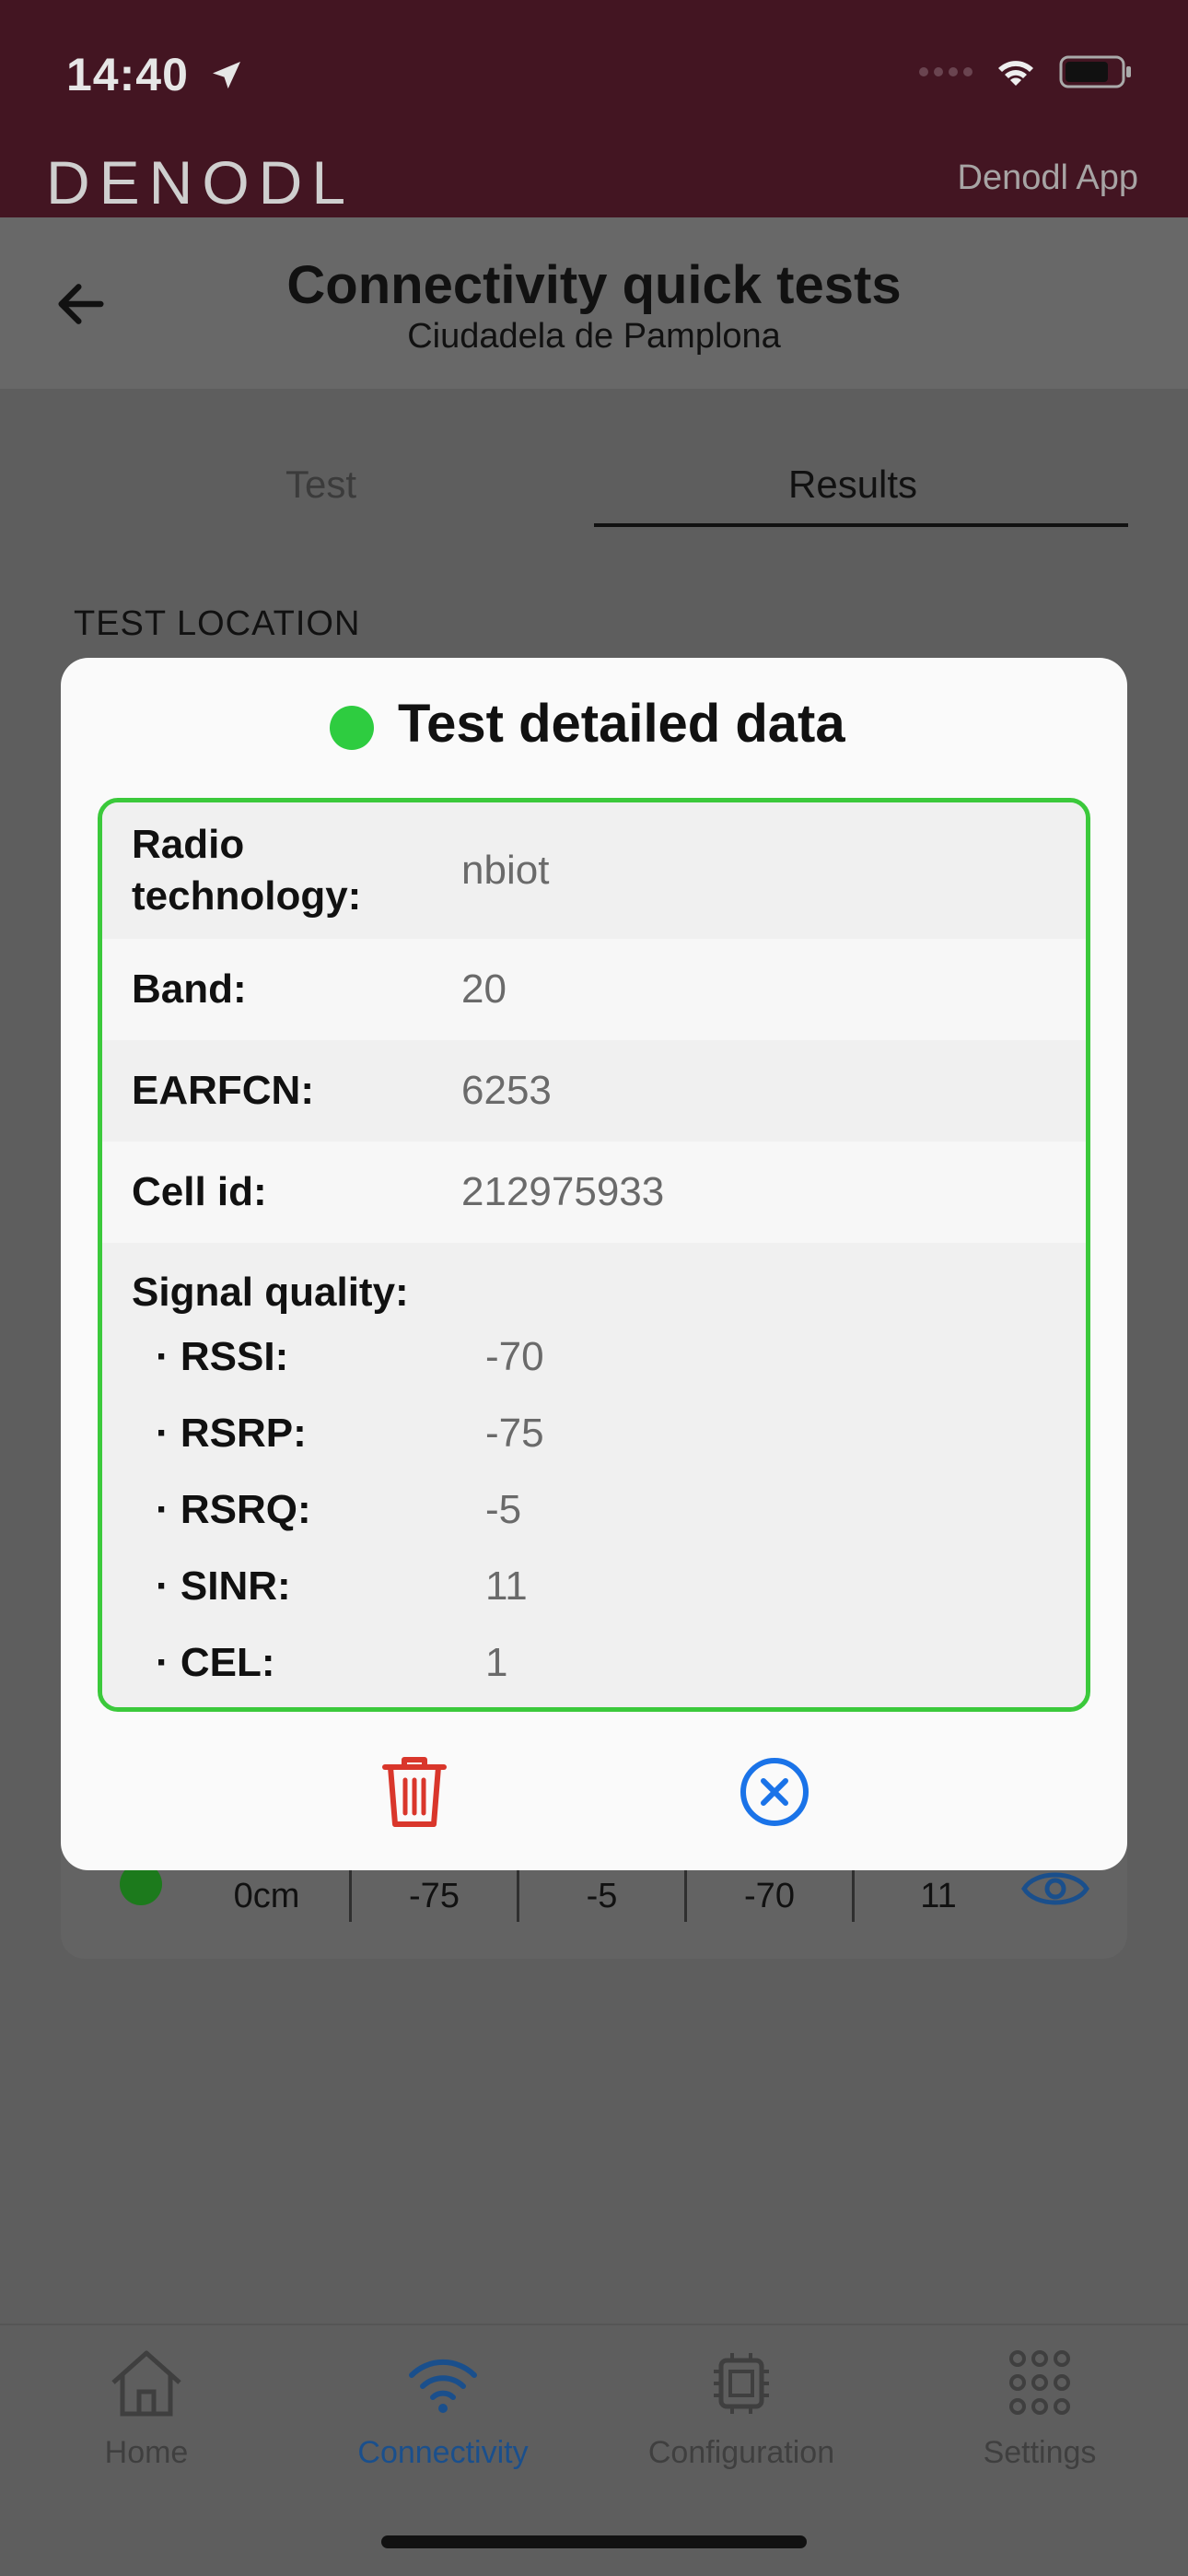  What do you see at coordinates (201, 182) in the screenshot?
I see `brand-logo: DENODL` at bounding box center [201, 182].